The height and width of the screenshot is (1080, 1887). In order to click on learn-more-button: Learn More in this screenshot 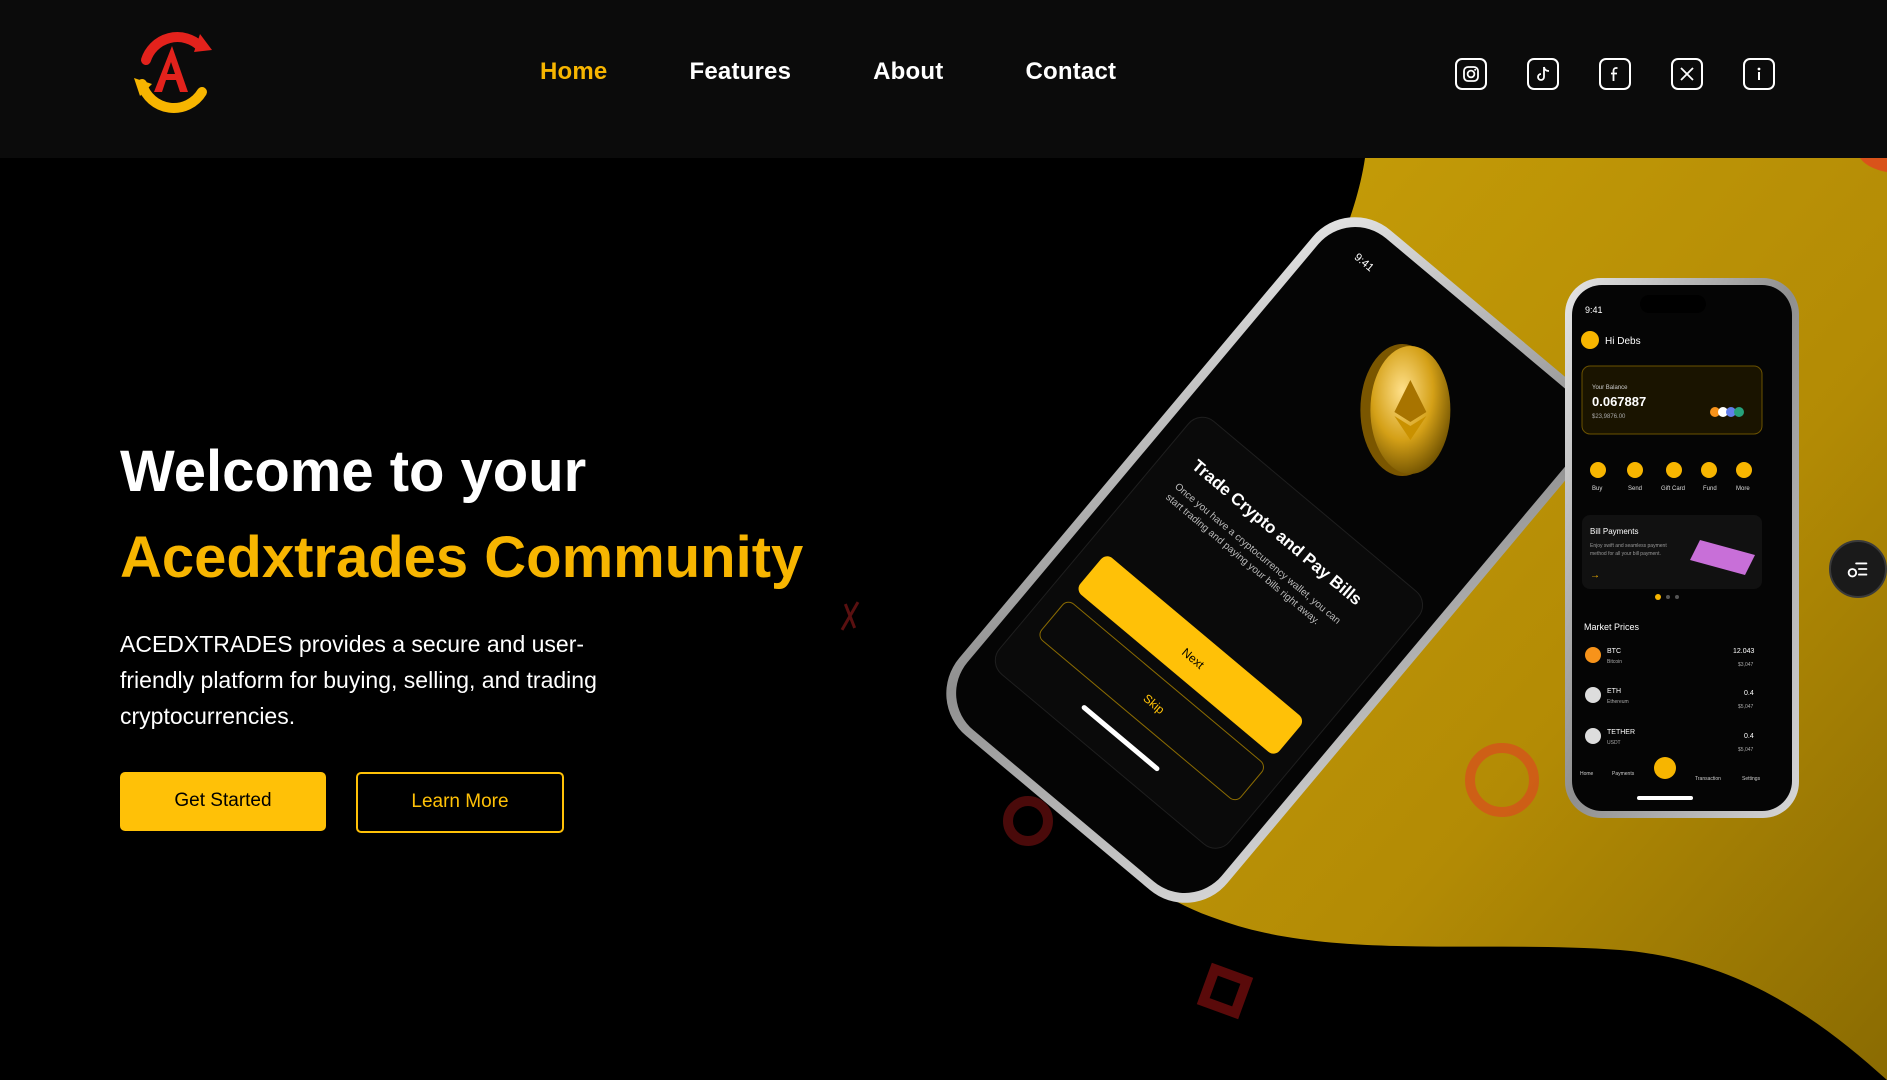, I will do `click(460, 802)`.